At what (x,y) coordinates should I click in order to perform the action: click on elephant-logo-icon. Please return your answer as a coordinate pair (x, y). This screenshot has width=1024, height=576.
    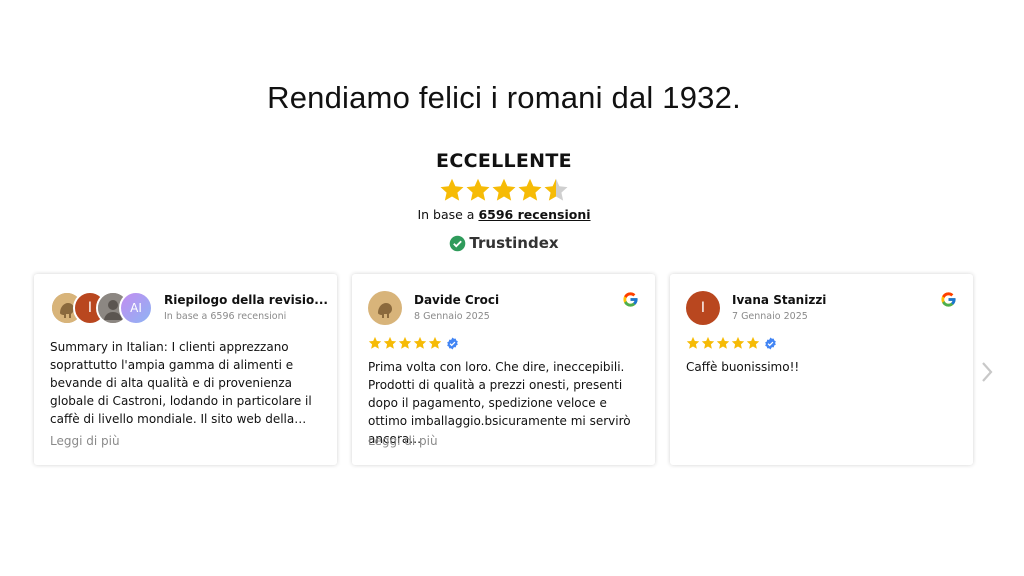
    Looking at the image, I should click on (385, 308).